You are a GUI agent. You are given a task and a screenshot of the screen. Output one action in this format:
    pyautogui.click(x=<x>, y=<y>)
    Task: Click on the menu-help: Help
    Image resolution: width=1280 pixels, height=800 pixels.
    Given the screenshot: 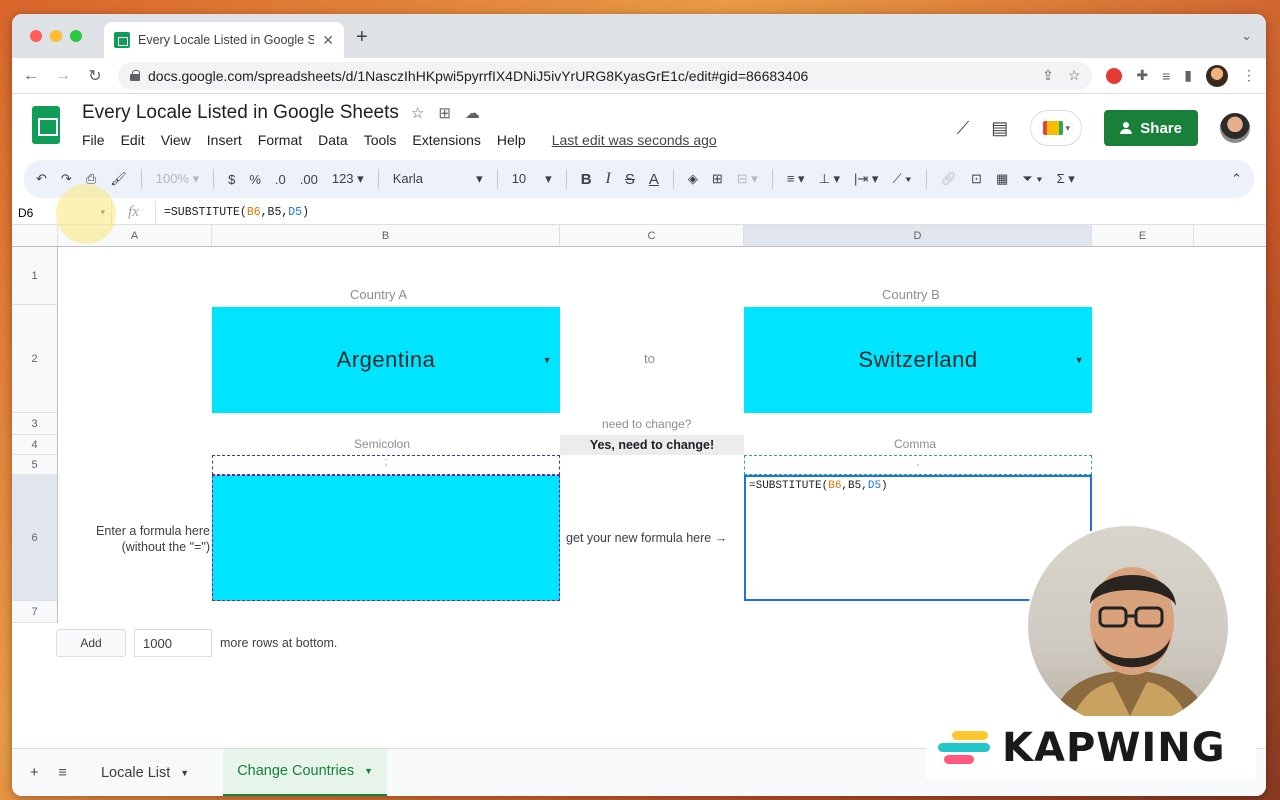 What is the action you would take?
    pyautogui.click(x=511, y=140)
    